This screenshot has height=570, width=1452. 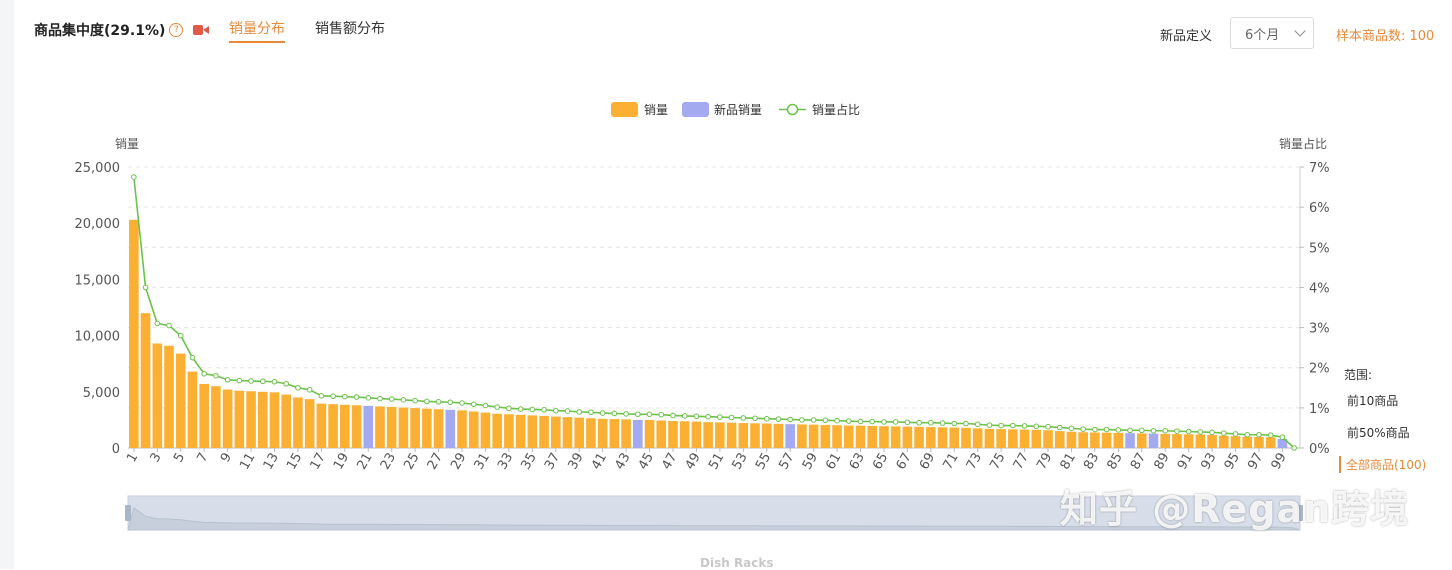 I want to click on x-tick-label: 91, so click(x=1185, y=462).